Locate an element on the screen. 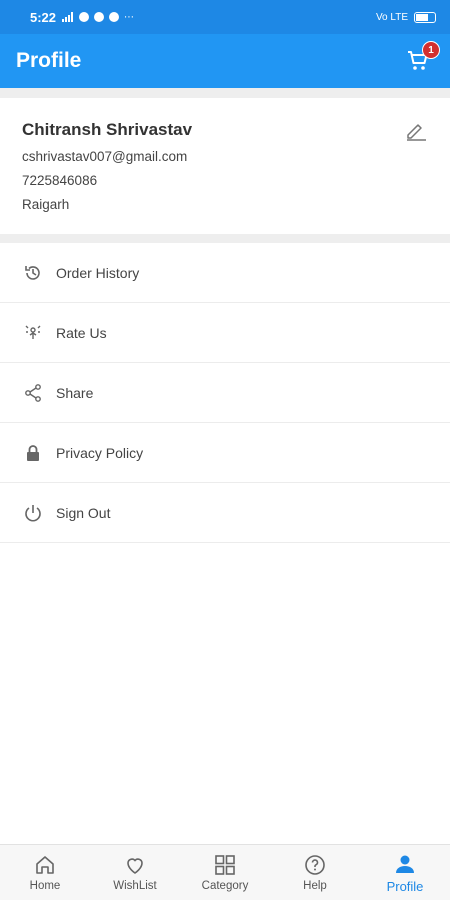 This screenshot has height=900, width=450. menu-item-label: Share is located at coordinates (75, 392).